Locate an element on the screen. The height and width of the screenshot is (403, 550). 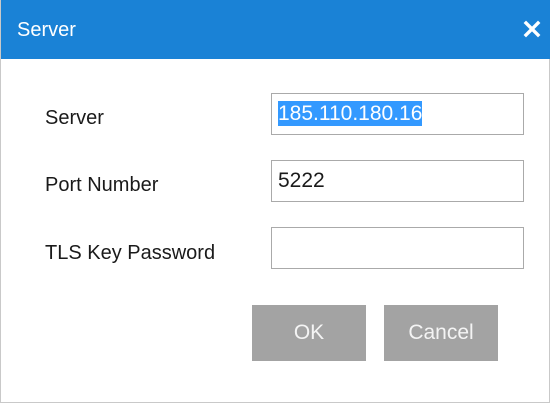
server-label: Server is located at coordinates (74, 118).